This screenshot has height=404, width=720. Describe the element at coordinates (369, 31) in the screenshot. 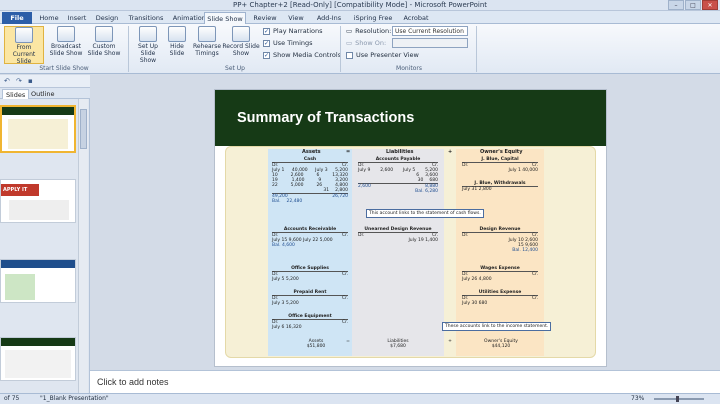

I see `resolution-label: ▭ Resolution:` at that location.